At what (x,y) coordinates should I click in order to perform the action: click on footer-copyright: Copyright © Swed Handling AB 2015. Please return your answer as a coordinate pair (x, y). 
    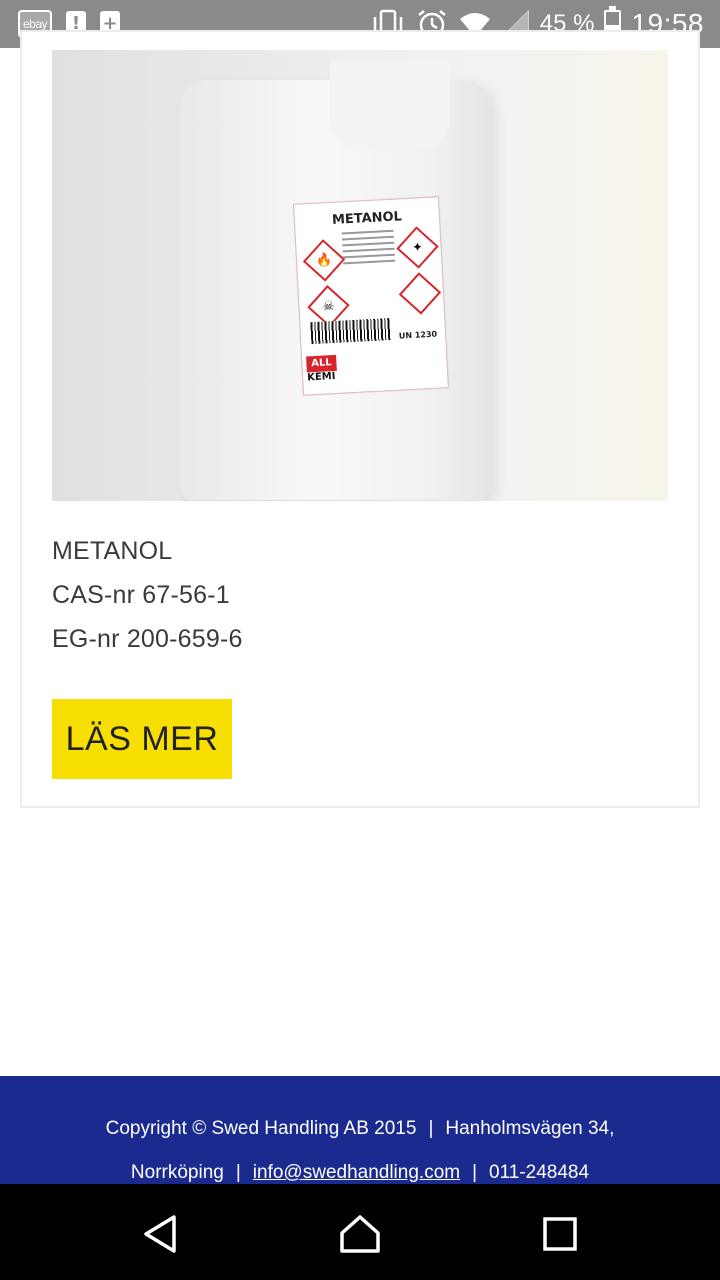
    Looking at the image, I should click on (261, 1128).